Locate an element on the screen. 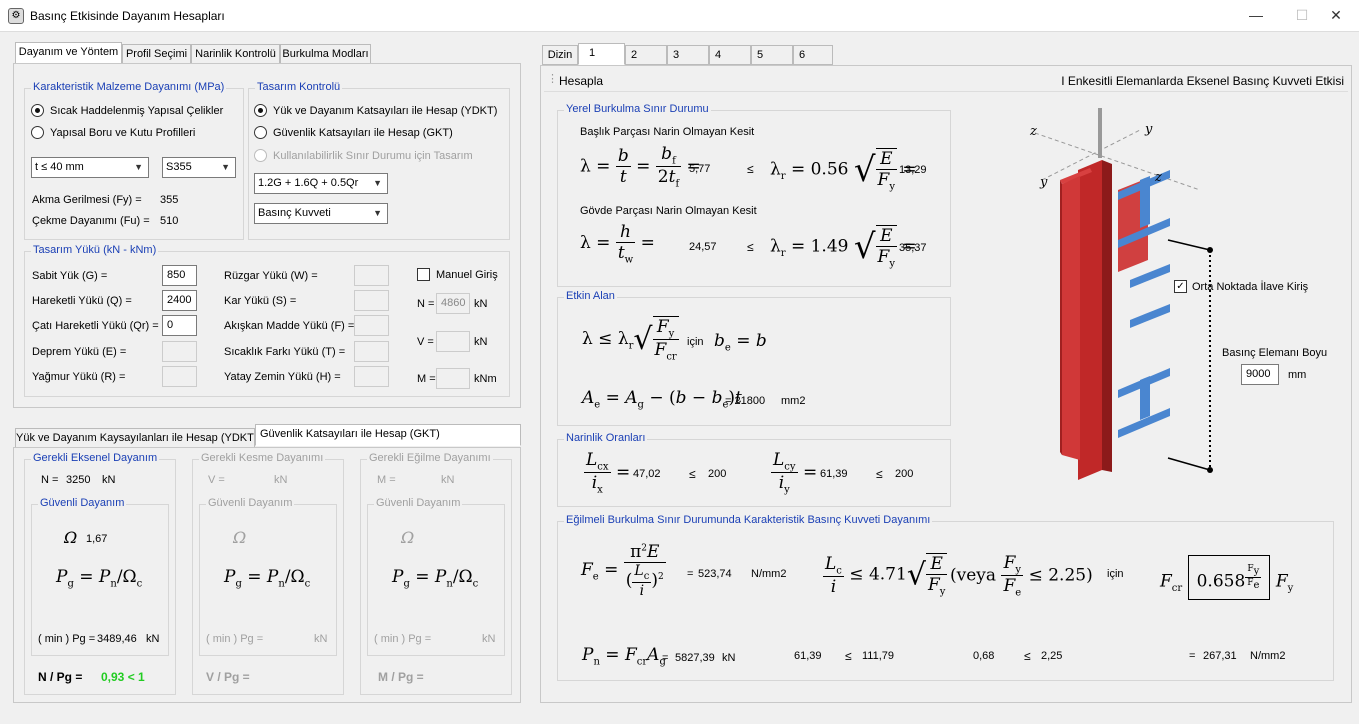  effective-area-unit: mm2 is located at coordinates (793, 401).